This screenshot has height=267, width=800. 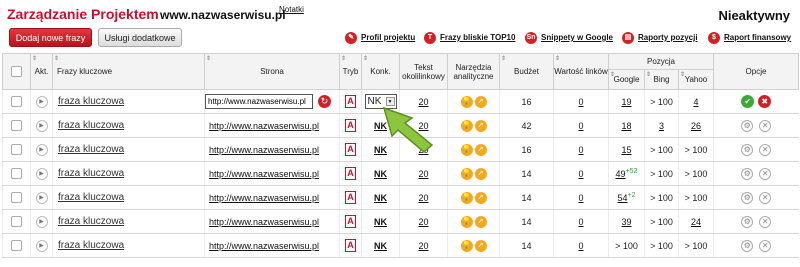 What do you see at coordinates (695, 102) in the screenshot?
I see `yahoo-position: 4` at bounding box center [695, 102].